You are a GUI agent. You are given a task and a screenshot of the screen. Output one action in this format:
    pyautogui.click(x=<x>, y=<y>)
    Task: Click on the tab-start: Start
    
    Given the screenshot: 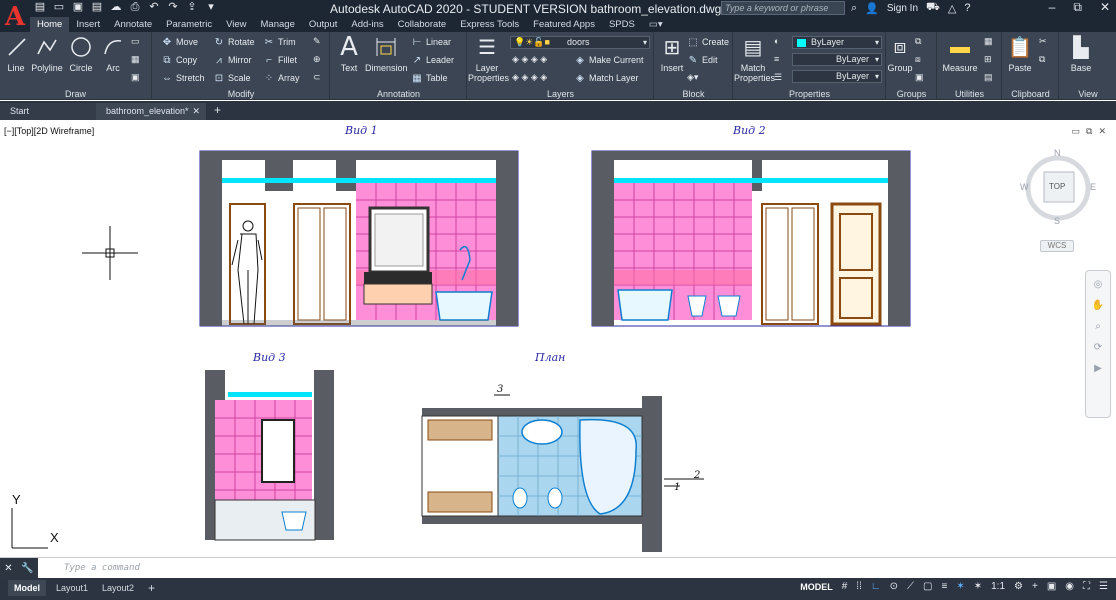 What is the action you would take?
    pyautogui.click(x=48, y=111)
    